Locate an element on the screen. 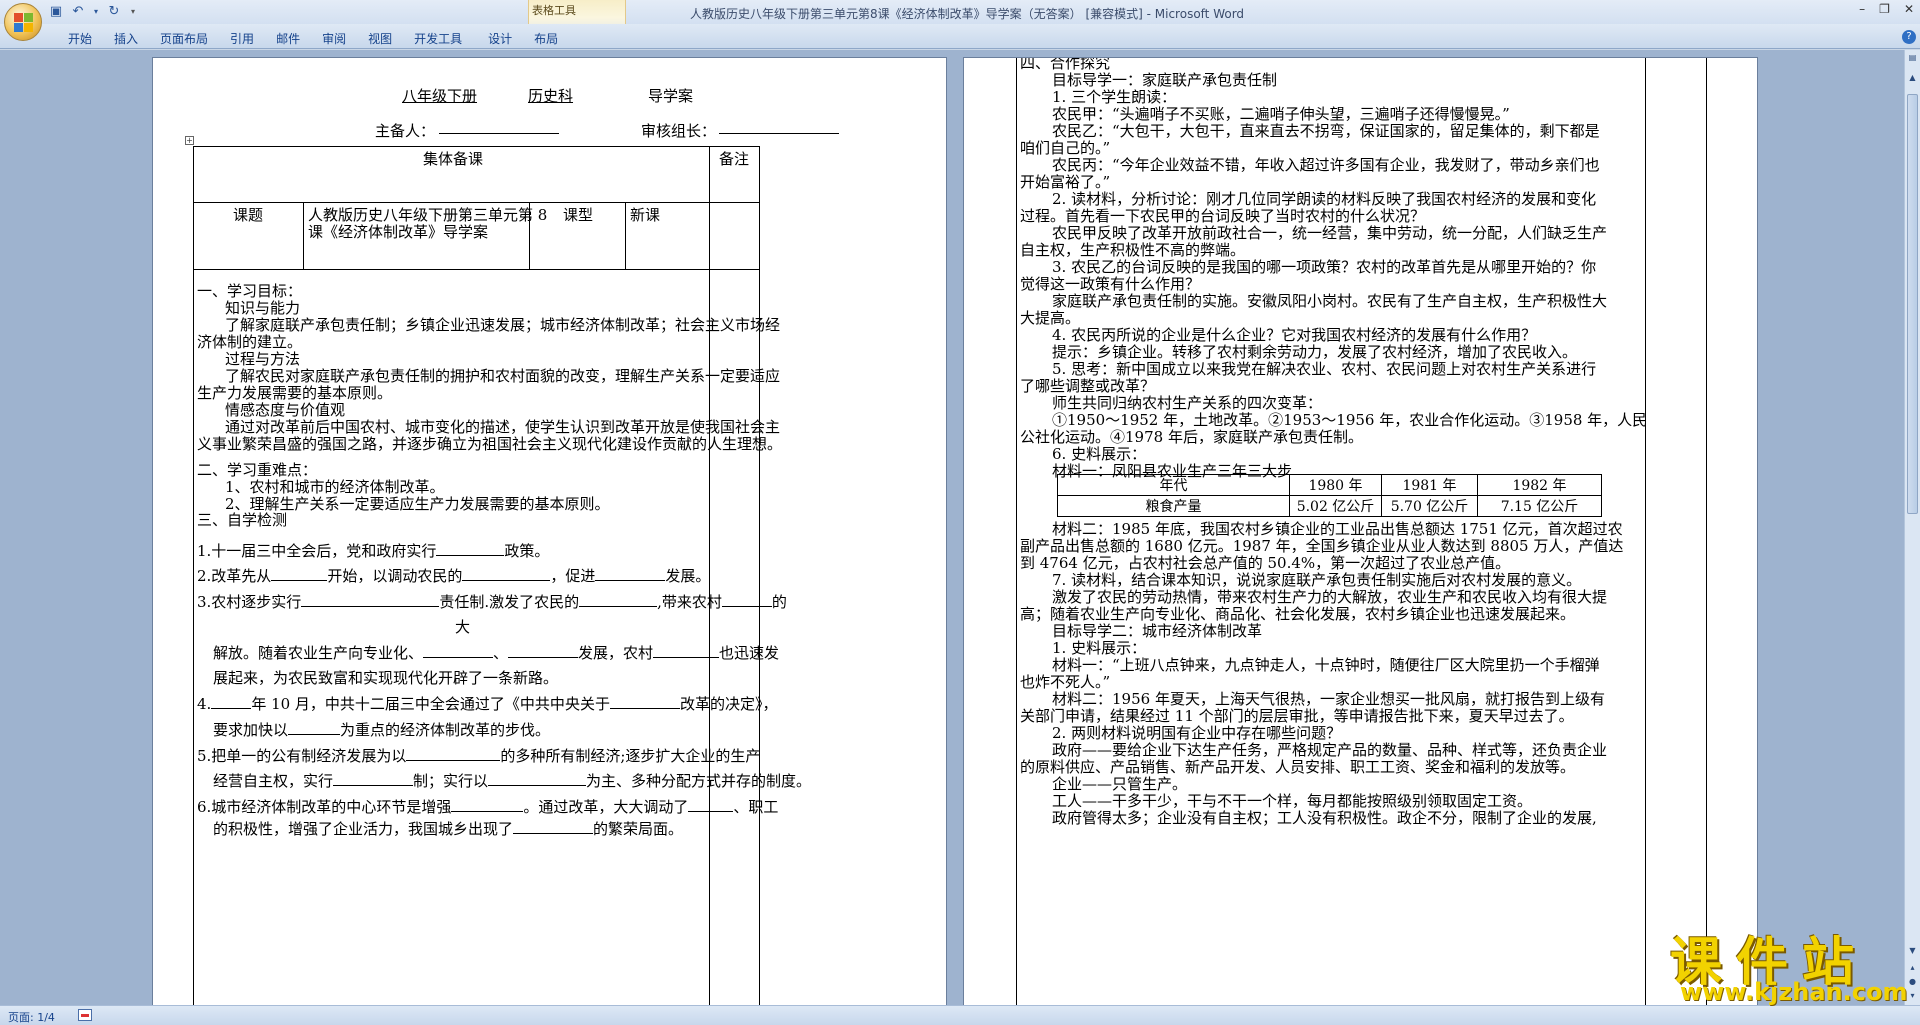 Image resolution: width=1920 pixels, height=1025 pixels. vertical-scrollbar: ▤ ▲ ▼ ▴ ● ▾ is located at coordinates (1912, 527).